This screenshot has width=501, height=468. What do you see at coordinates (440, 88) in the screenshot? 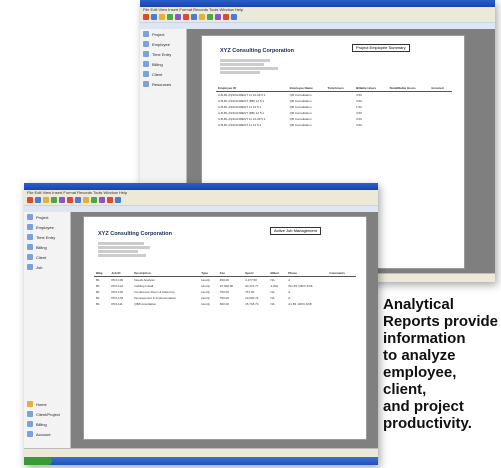
I see `col-header: Invoiced` at bounding box center [440, 88].